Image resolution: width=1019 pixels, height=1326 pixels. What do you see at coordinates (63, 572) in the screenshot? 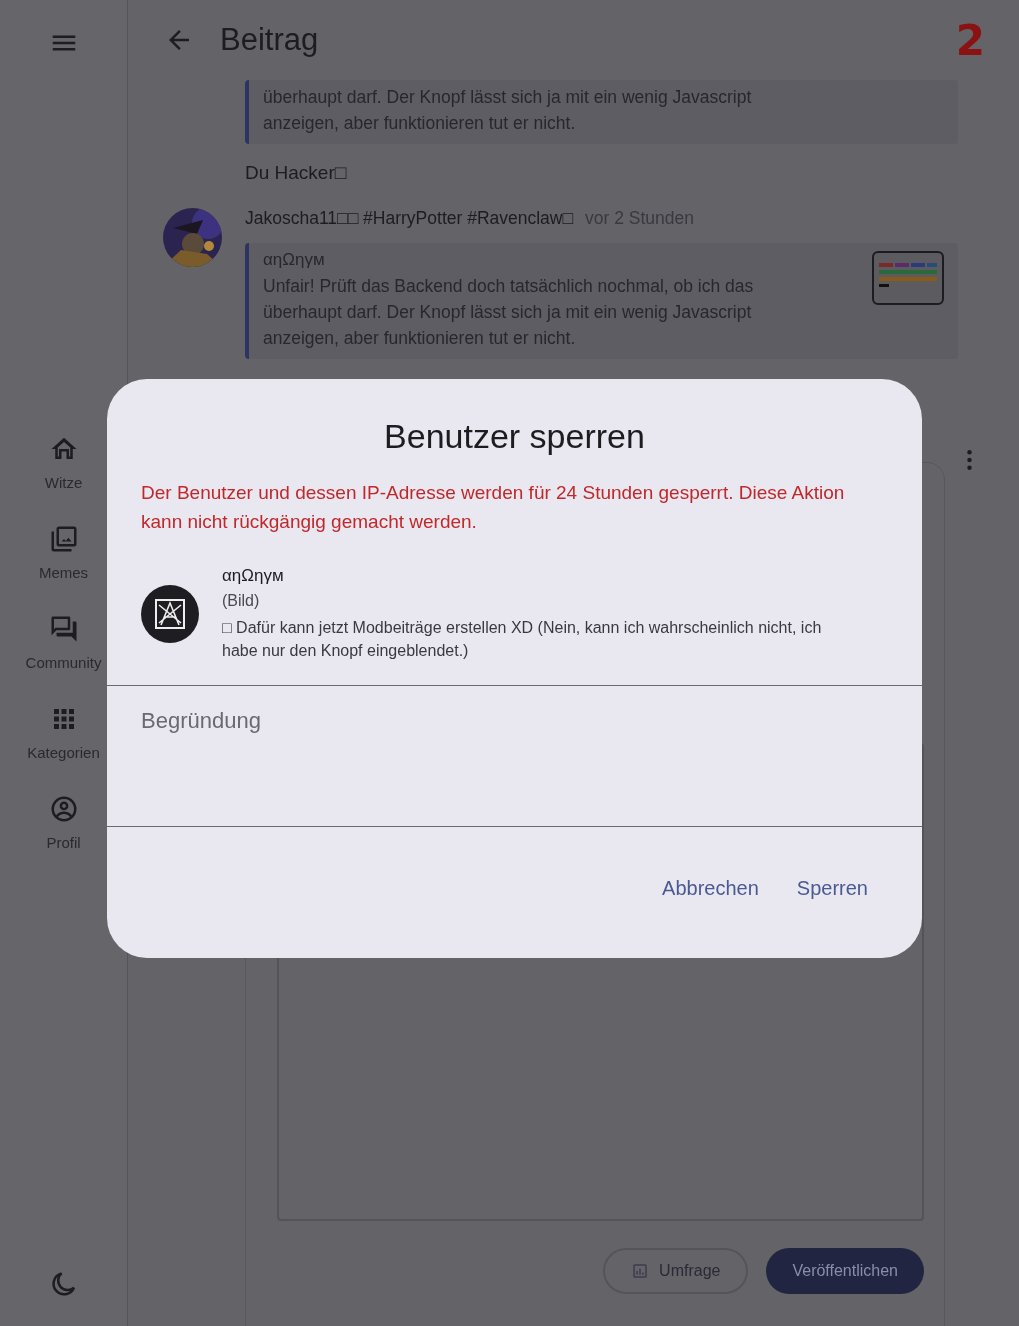
I see `nav-label: Memes` at bounding box center [63, 572].